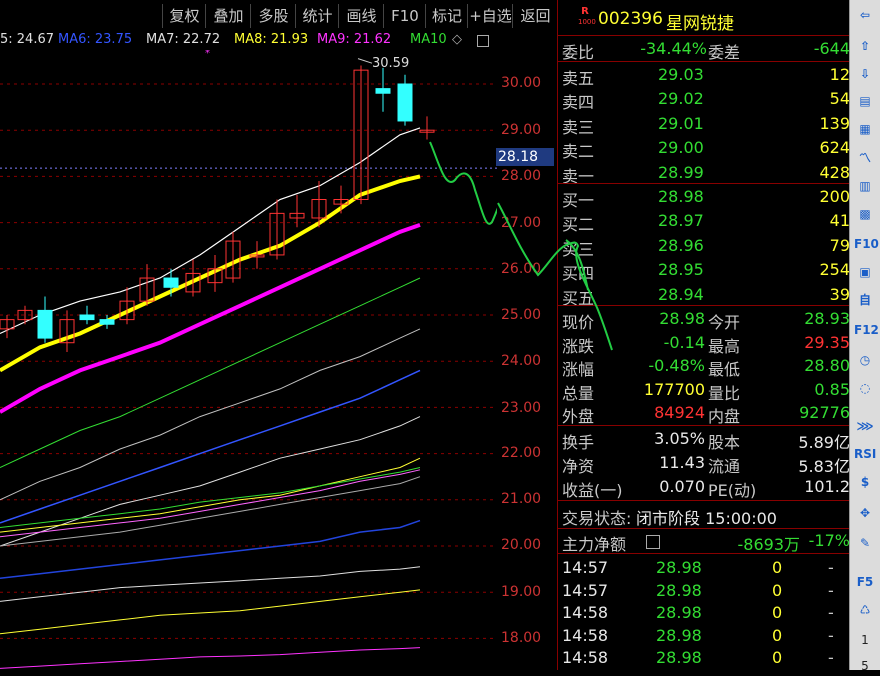  I want to click on f5-icon: F5, so click(865, 582).